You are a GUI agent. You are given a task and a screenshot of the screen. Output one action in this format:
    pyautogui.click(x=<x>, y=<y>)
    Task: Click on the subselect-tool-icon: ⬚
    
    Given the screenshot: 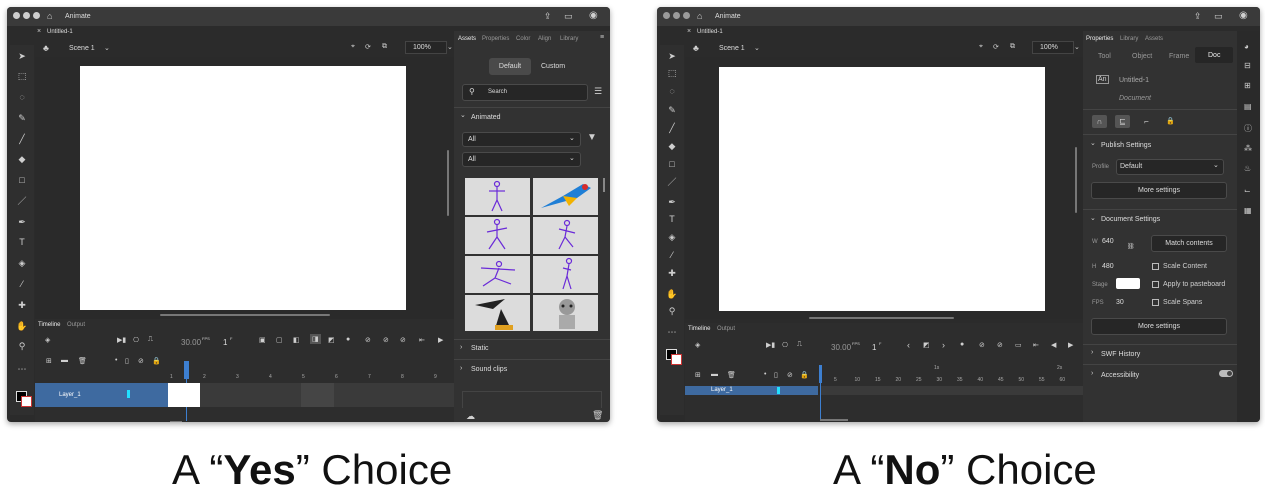 What is the action you would take?
    pyautogui.click(x=672, y=73)
    